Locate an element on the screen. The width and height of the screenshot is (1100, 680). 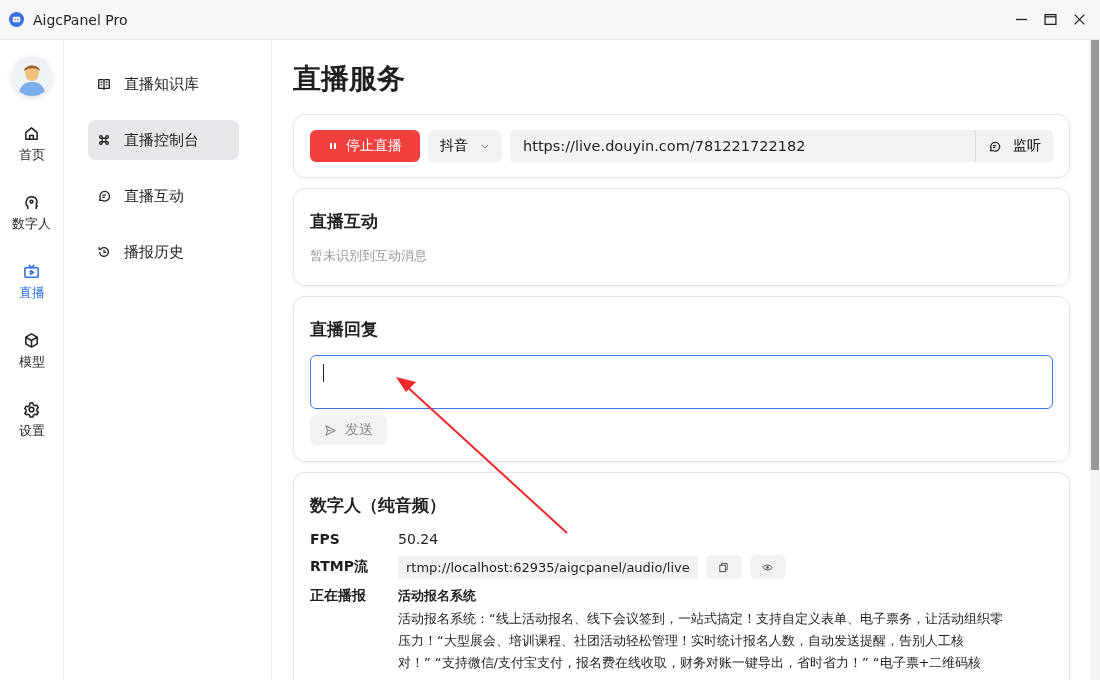
preview-button is located at coordinates (767, 567).